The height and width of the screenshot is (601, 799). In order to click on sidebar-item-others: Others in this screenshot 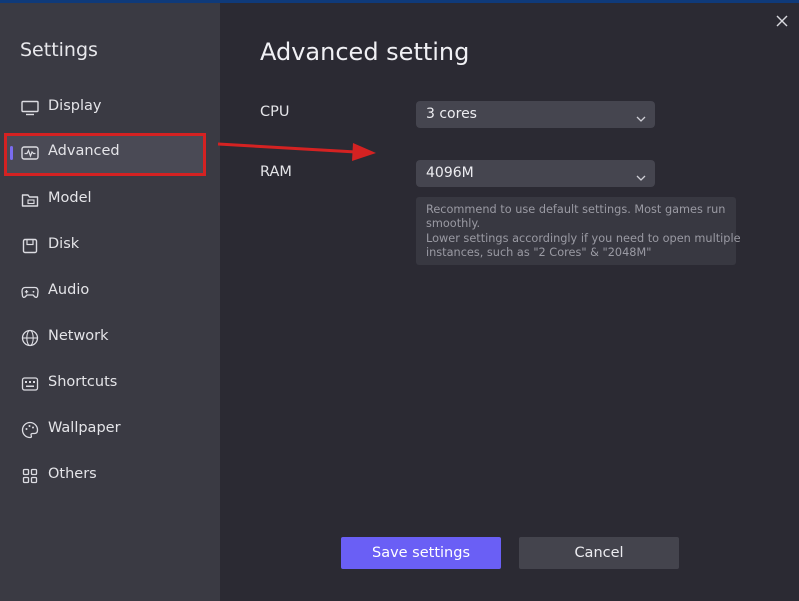, I will do `click(110, 476)`.